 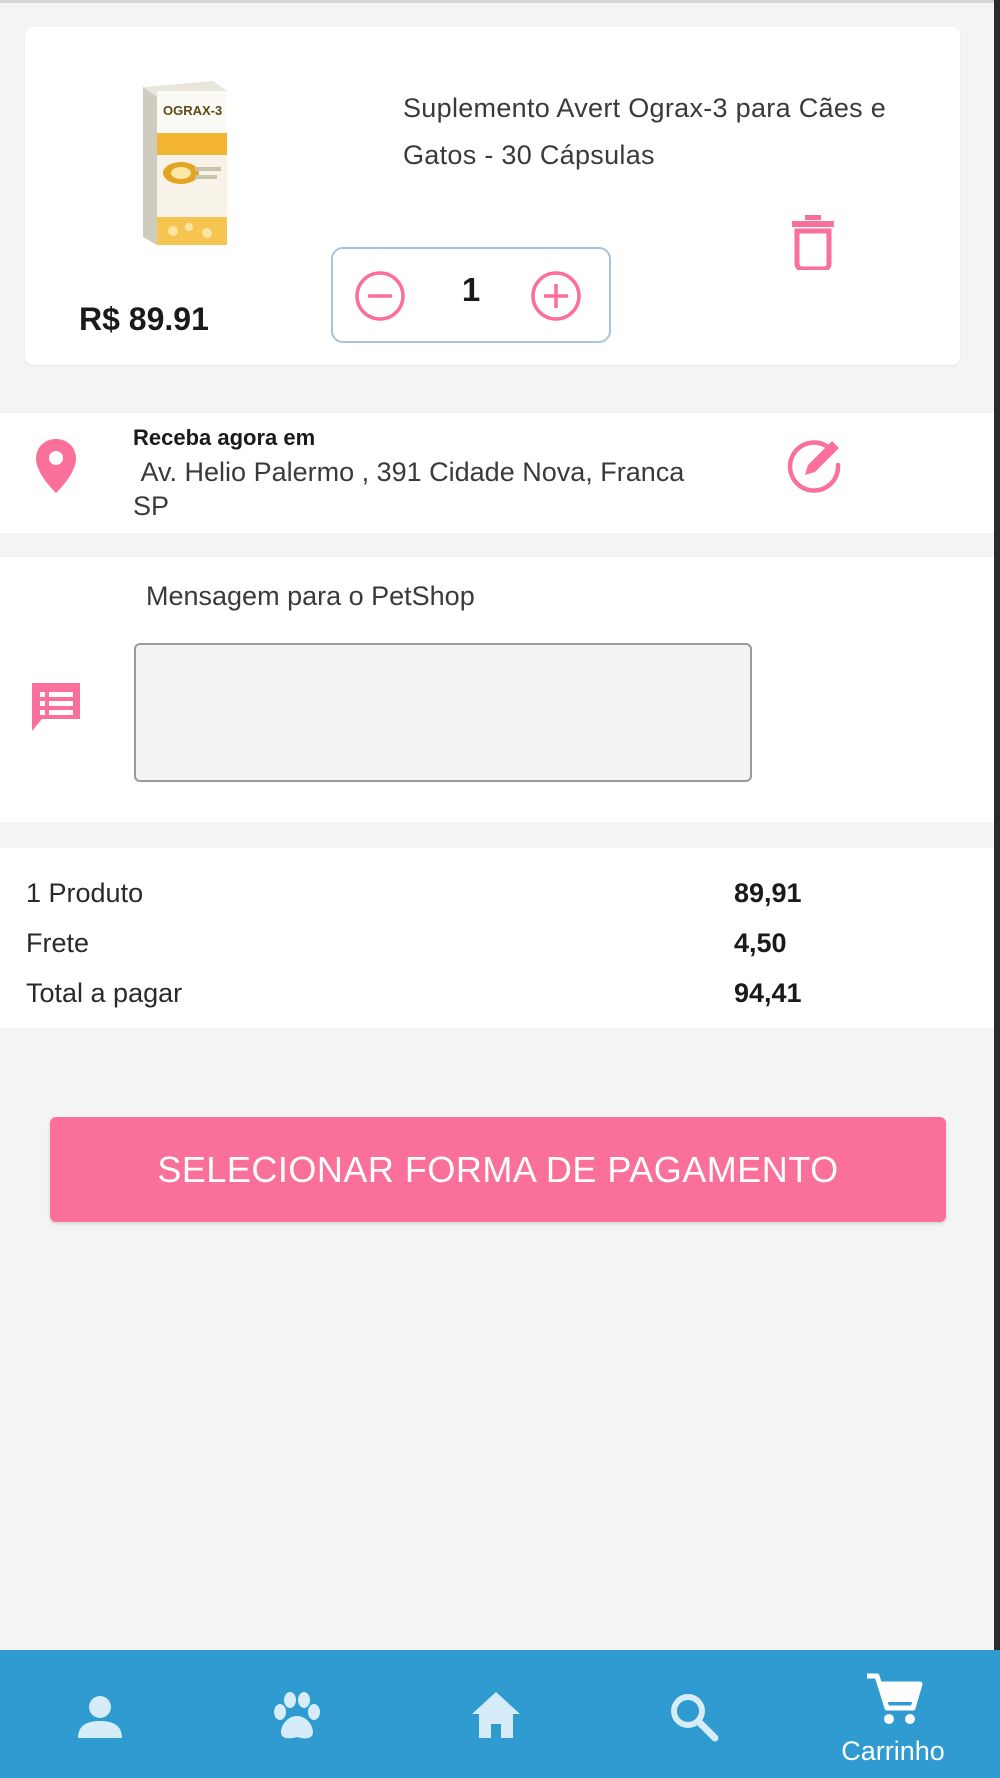 I want to click on person-icon, so click(x=100, y=1717).